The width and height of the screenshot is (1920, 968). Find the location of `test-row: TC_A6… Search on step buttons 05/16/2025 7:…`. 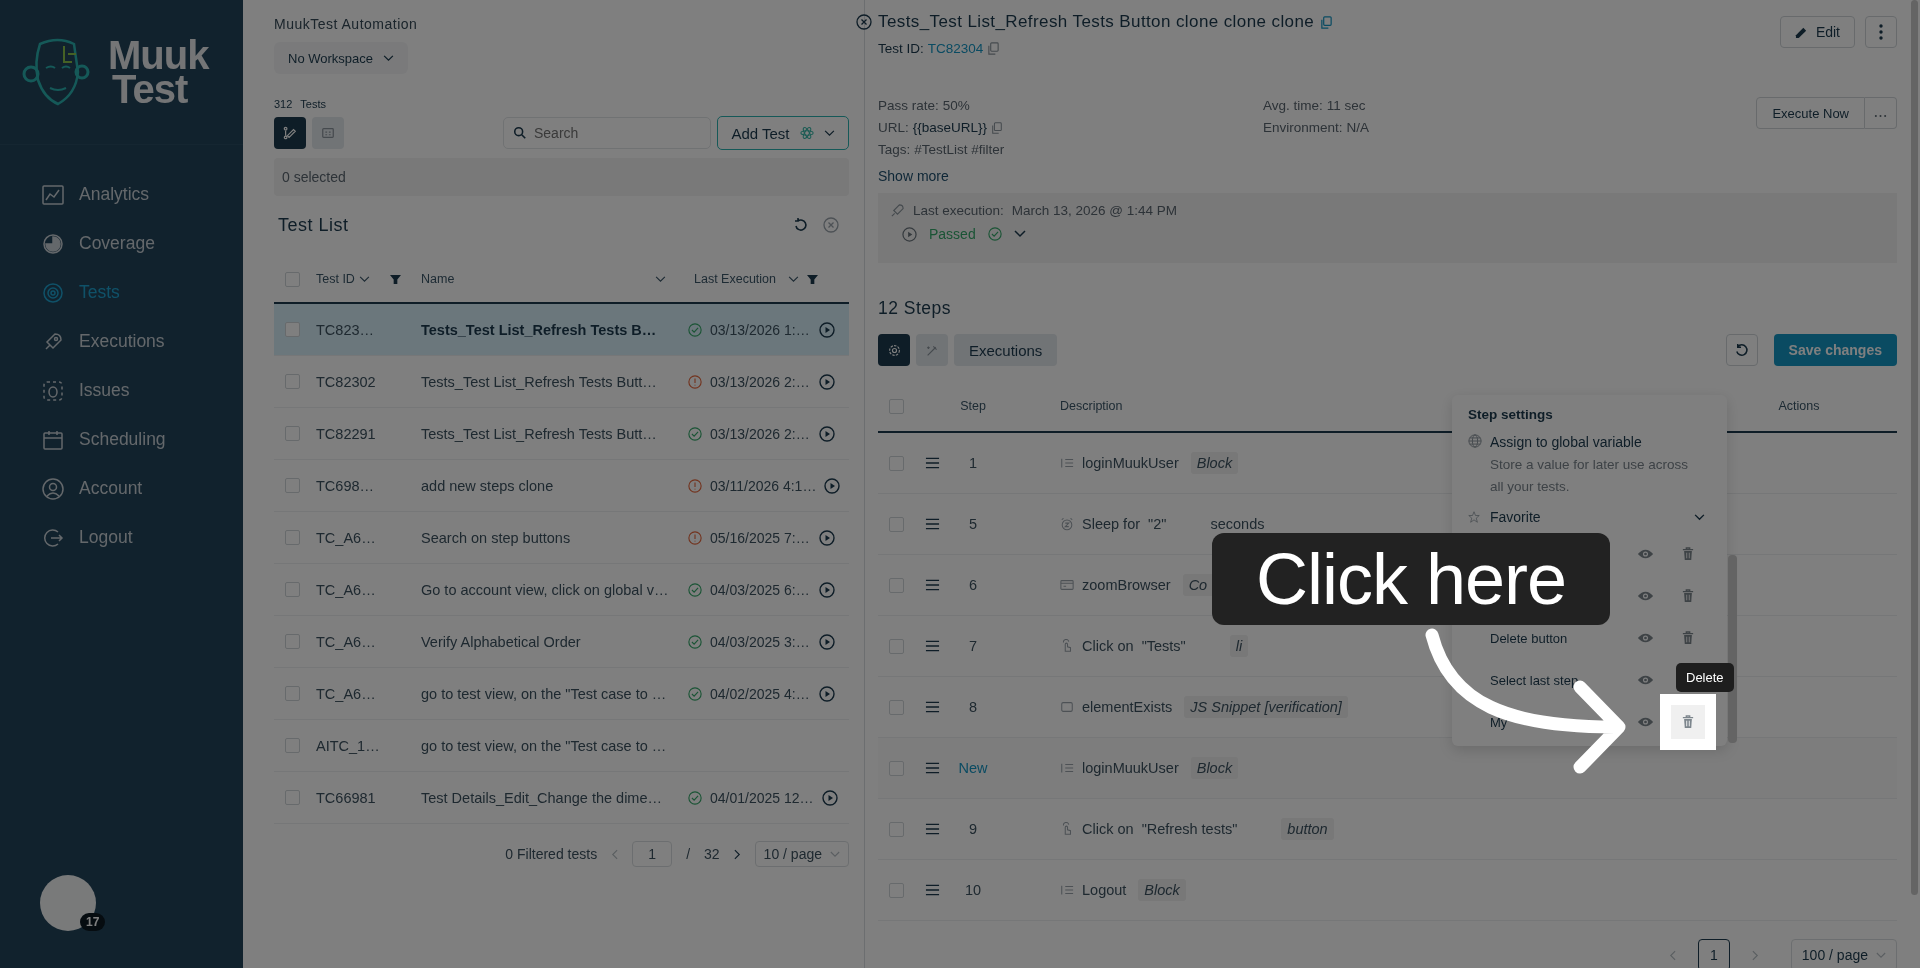

test-row: TC_A6… Search on step buttons 05/16/2025 7:… is located at coordinates (561, 538).